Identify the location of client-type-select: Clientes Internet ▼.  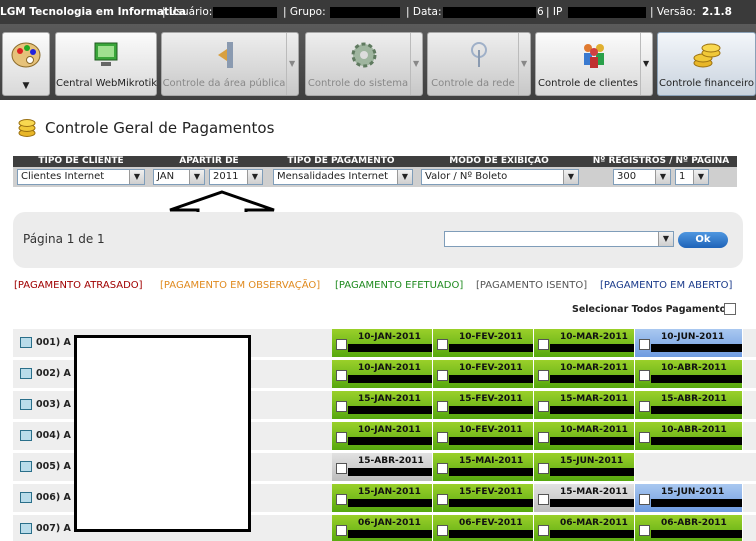
(81, 177).